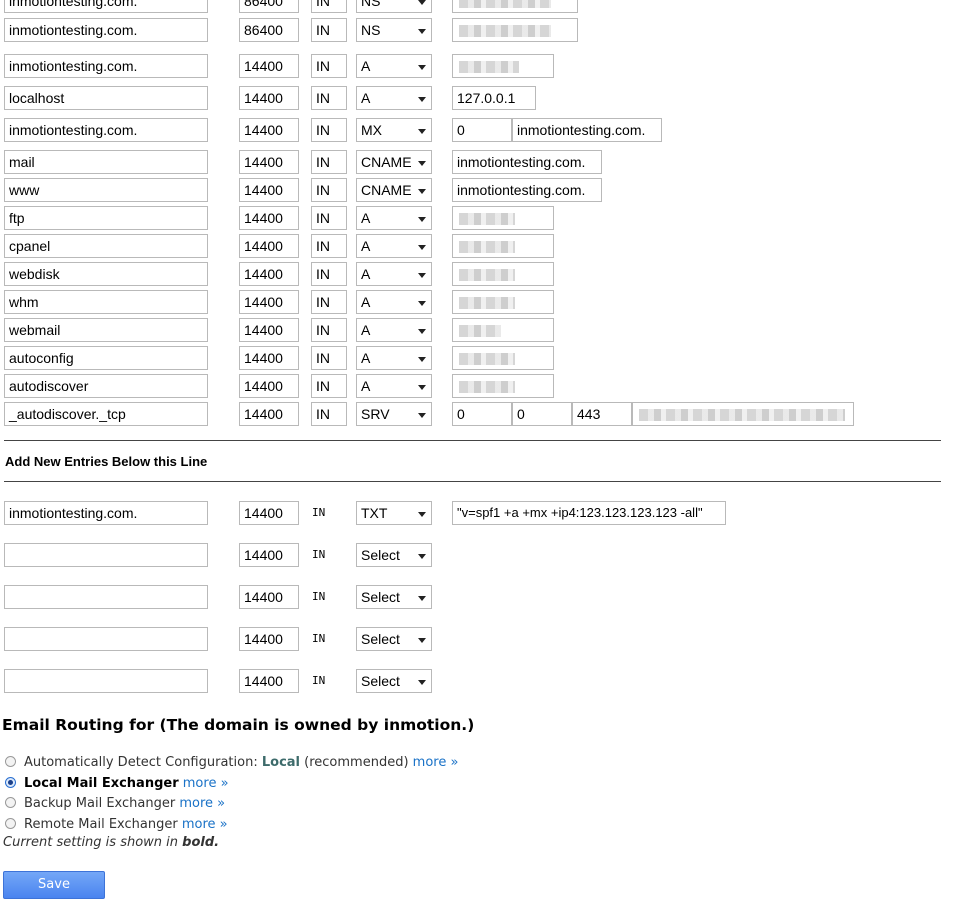  I want to click on record-type-select: SRV, so click(394, 414).